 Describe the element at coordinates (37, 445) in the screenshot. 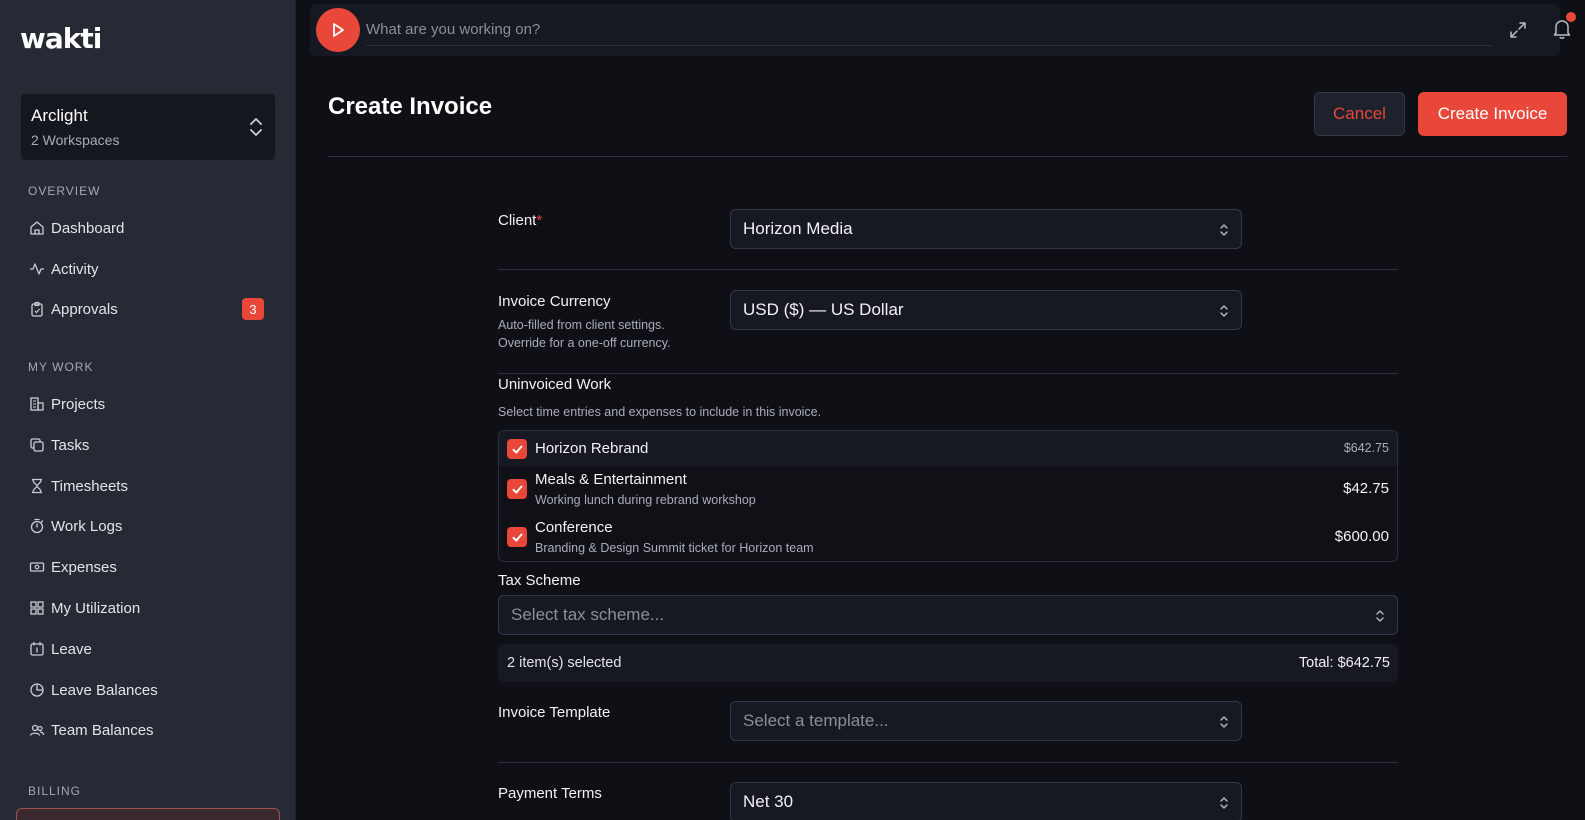

I see `tasks-icon` at that location.